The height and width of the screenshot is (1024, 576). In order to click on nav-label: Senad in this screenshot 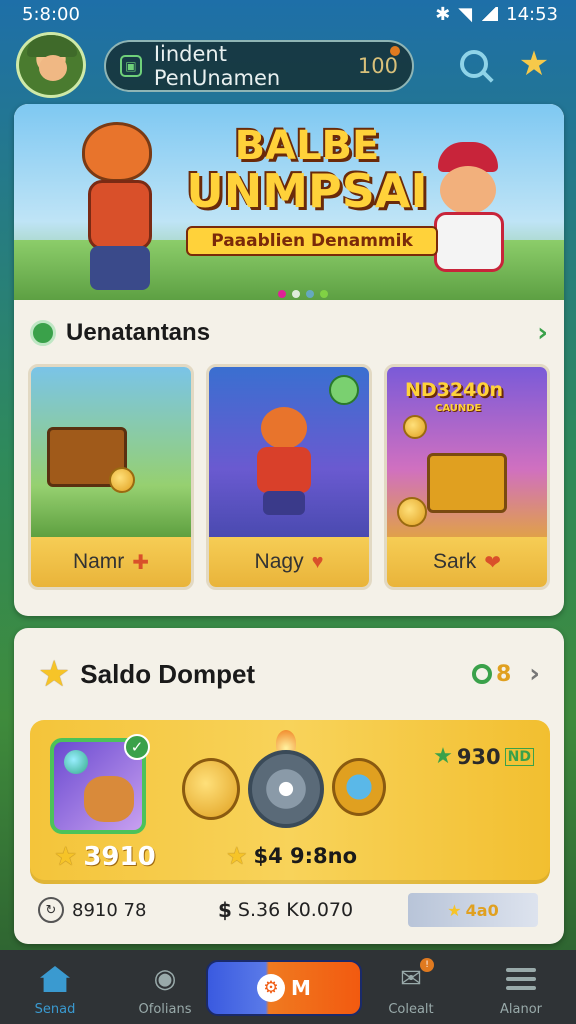, I will do `click(55, 1009)`.